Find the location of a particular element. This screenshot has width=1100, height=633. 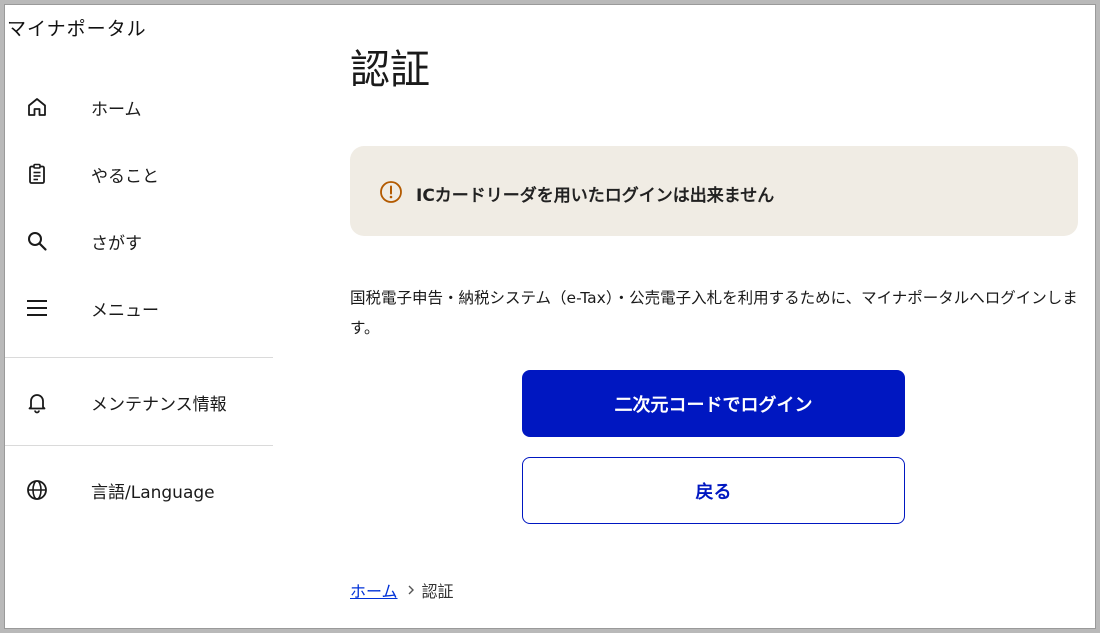

app-title: マイナポータル is located at coordinates (77, 27).